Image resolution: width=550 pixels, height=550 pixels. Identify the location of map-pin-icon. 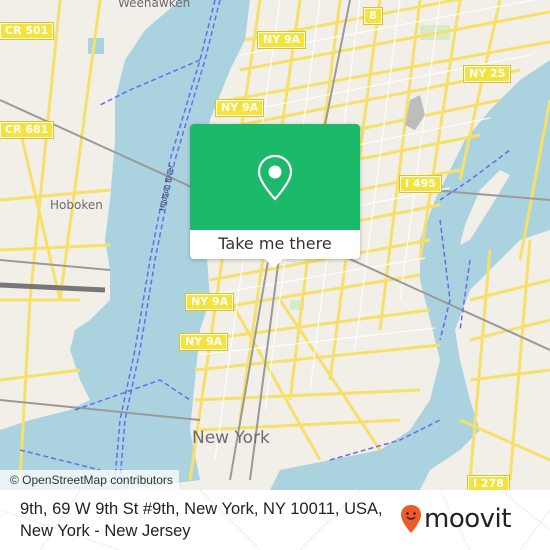
(275, 177).